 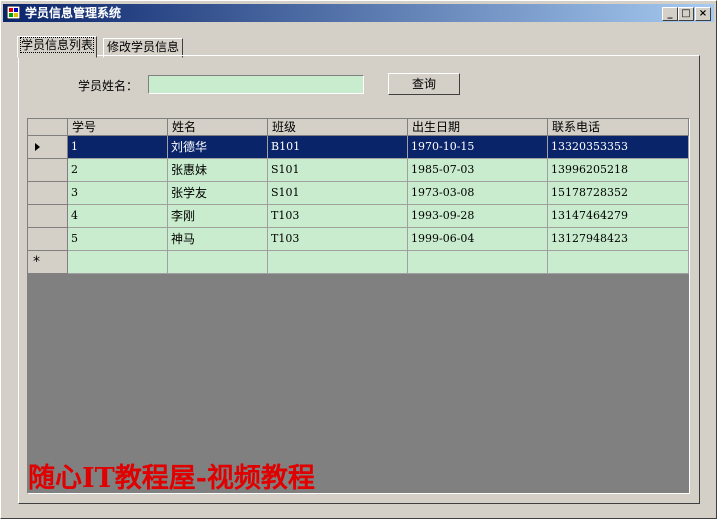 What do you see at coordinates (618, 147) in the screenshot?
I see `table-cell: 13320353353` at bounding box center [618, 147].